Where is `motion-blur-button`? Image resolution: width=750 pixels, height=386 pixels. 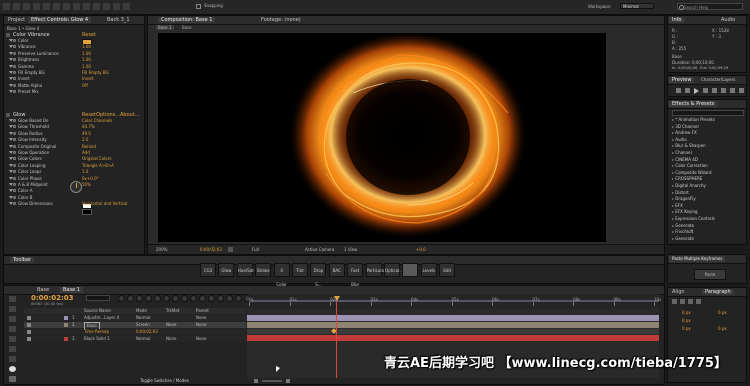 motion-blur-button is located at coordinates (148, 298).